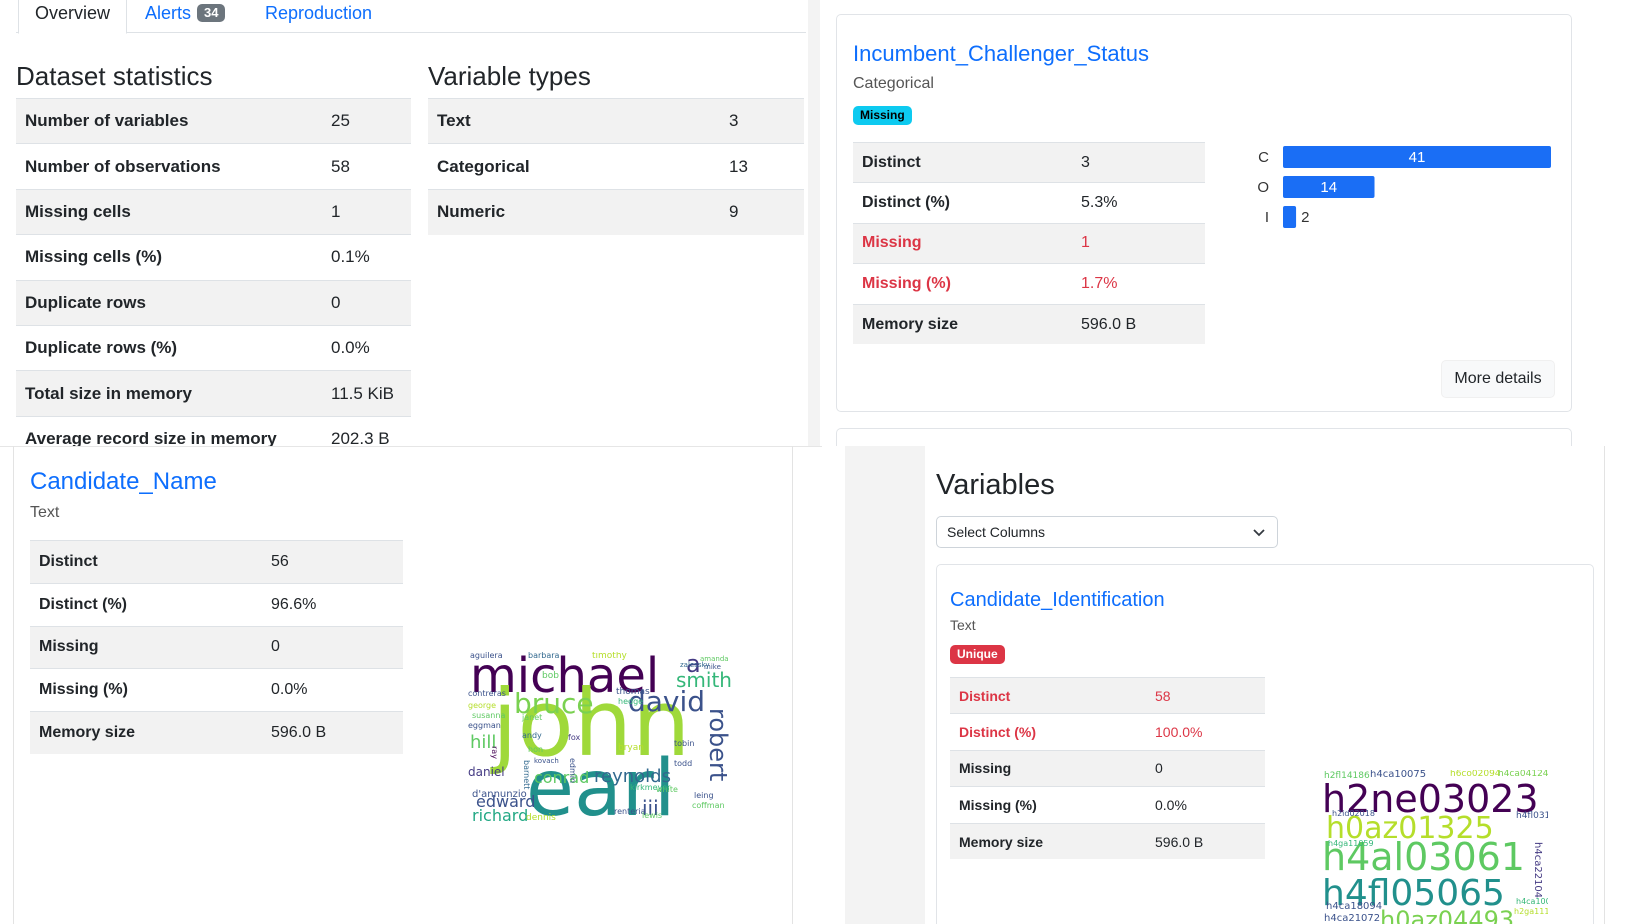  Describe the element at coordinates (684, 743) in the screenshot. I see `wordcloud-word: tobin` at that location.